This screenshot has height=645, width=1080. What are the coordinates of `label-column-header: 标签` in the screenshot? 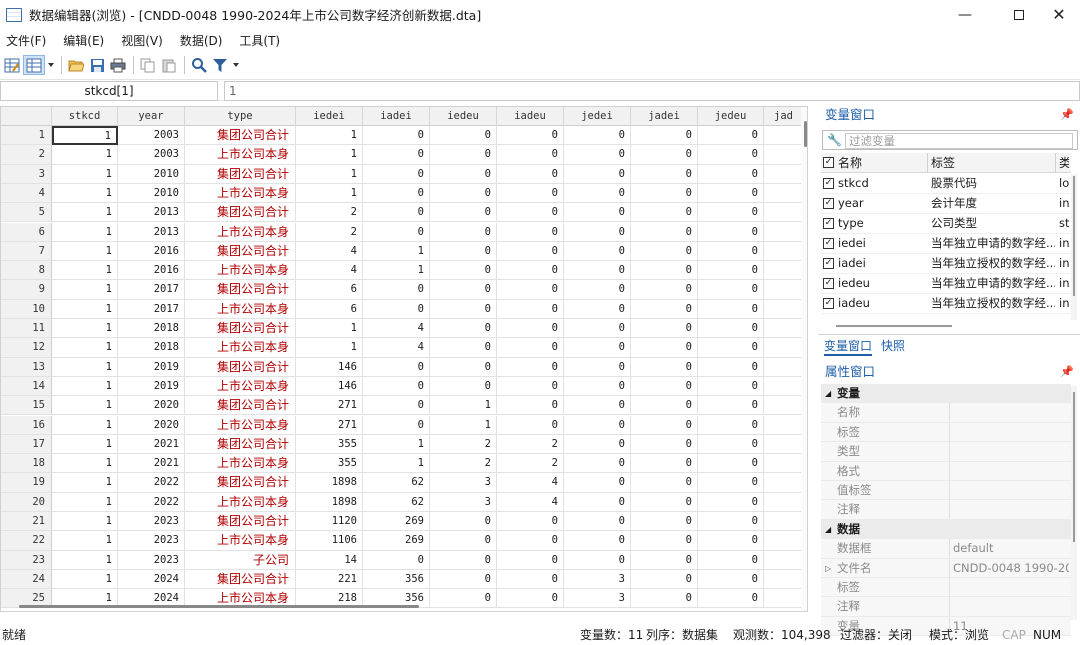 It's located at (993, 162).